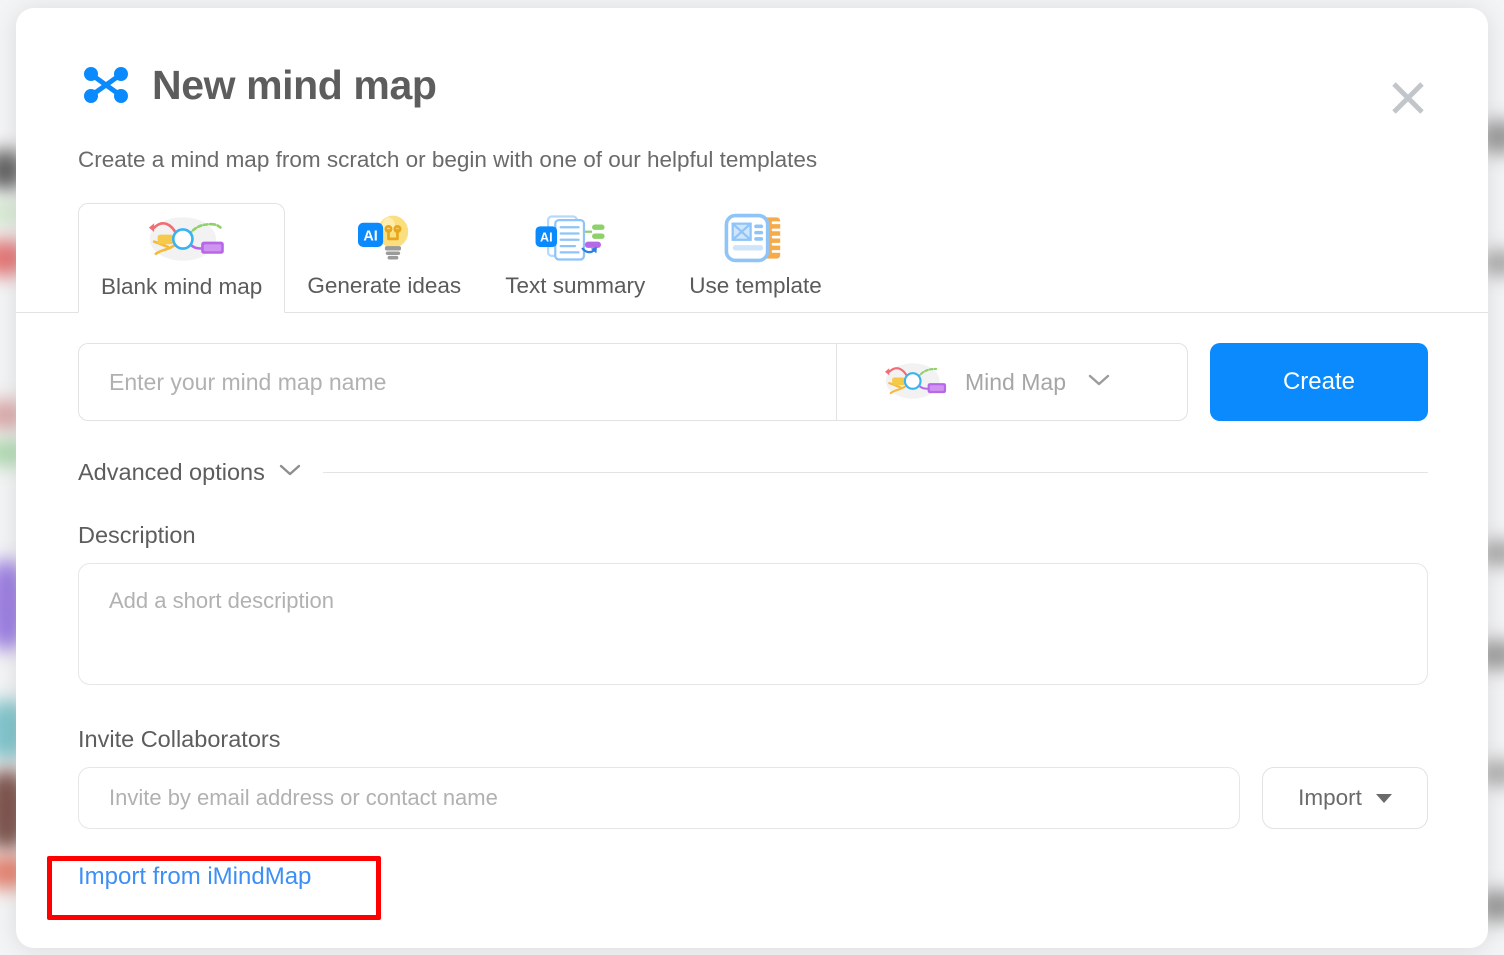 The width and height of the screenshot is (1504, 955). I want to click on map-type-select: Mind Map, so click(1012, 382).